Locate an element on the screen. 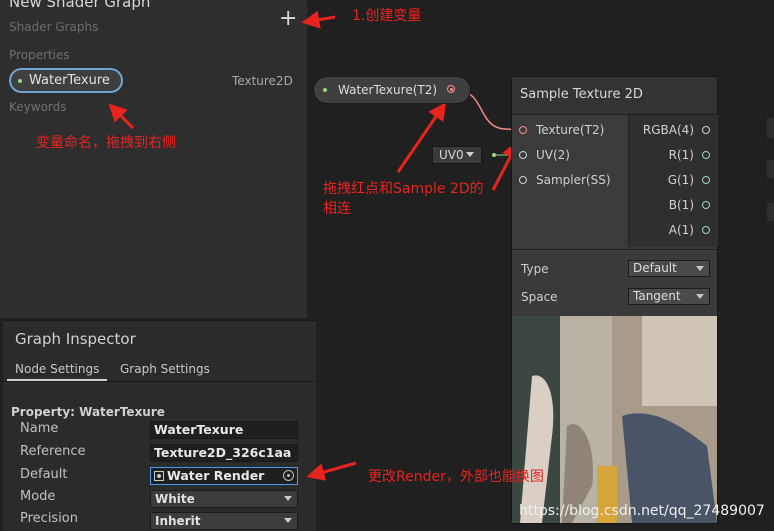 The height and width of the screenshot is (531, 774). input-label: UV(2) is located at coordinates (553, 155).